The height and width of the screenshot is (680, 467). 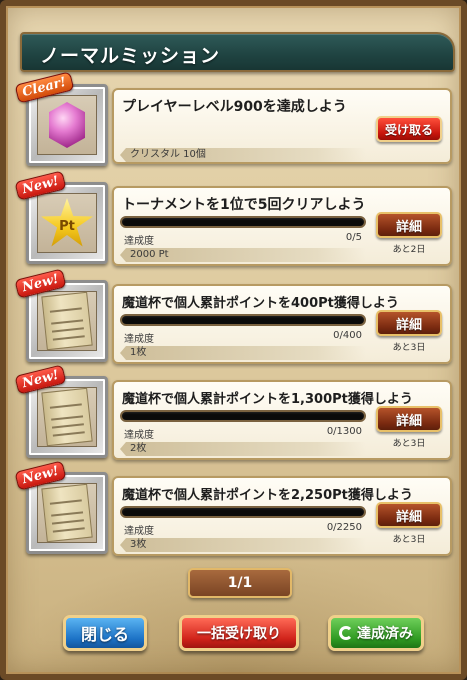 What do you see at coordinates (267, 399) in the screenshot?
I see `mission-title: 魔道杯で個人累計ポイントを1,300Pt獲得しよう` at bounding box center [267, 399].